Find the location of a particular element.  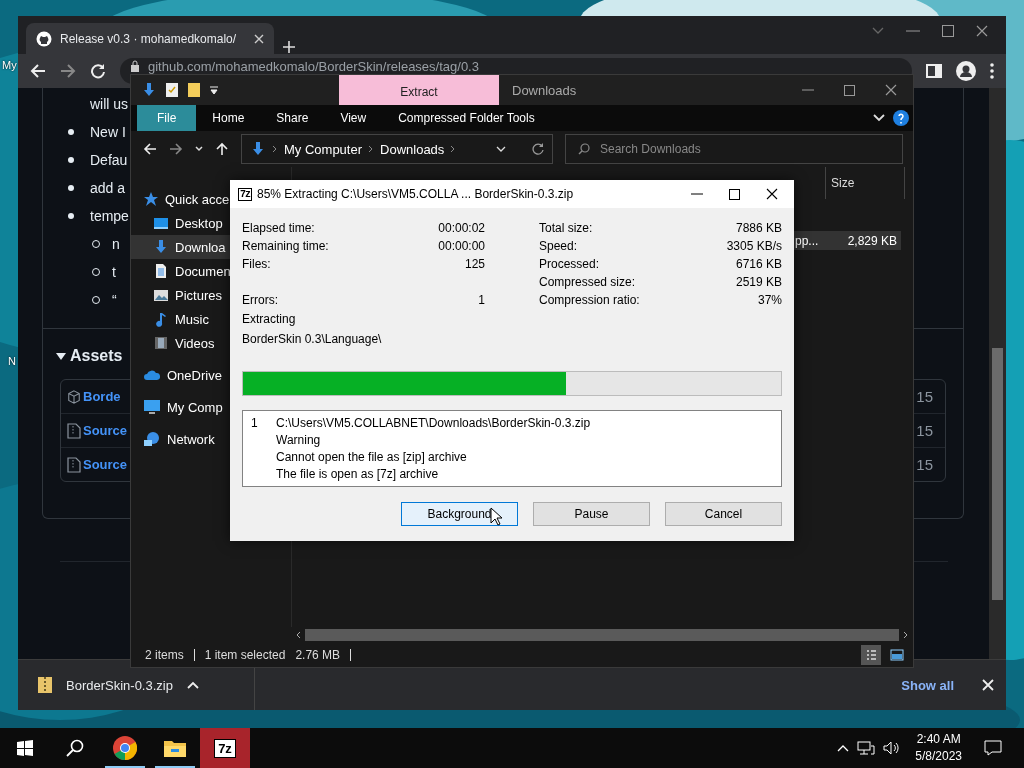

nav-item: Documen is located at coordinates (181, 271).